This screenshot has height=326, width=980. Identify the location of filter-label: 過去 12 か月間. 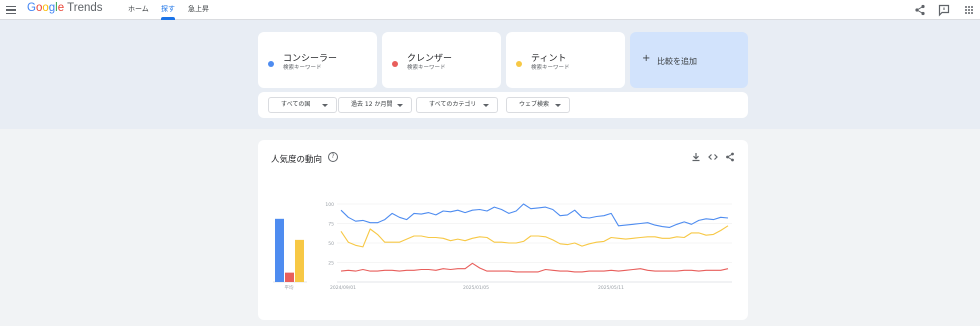
(372, 104).